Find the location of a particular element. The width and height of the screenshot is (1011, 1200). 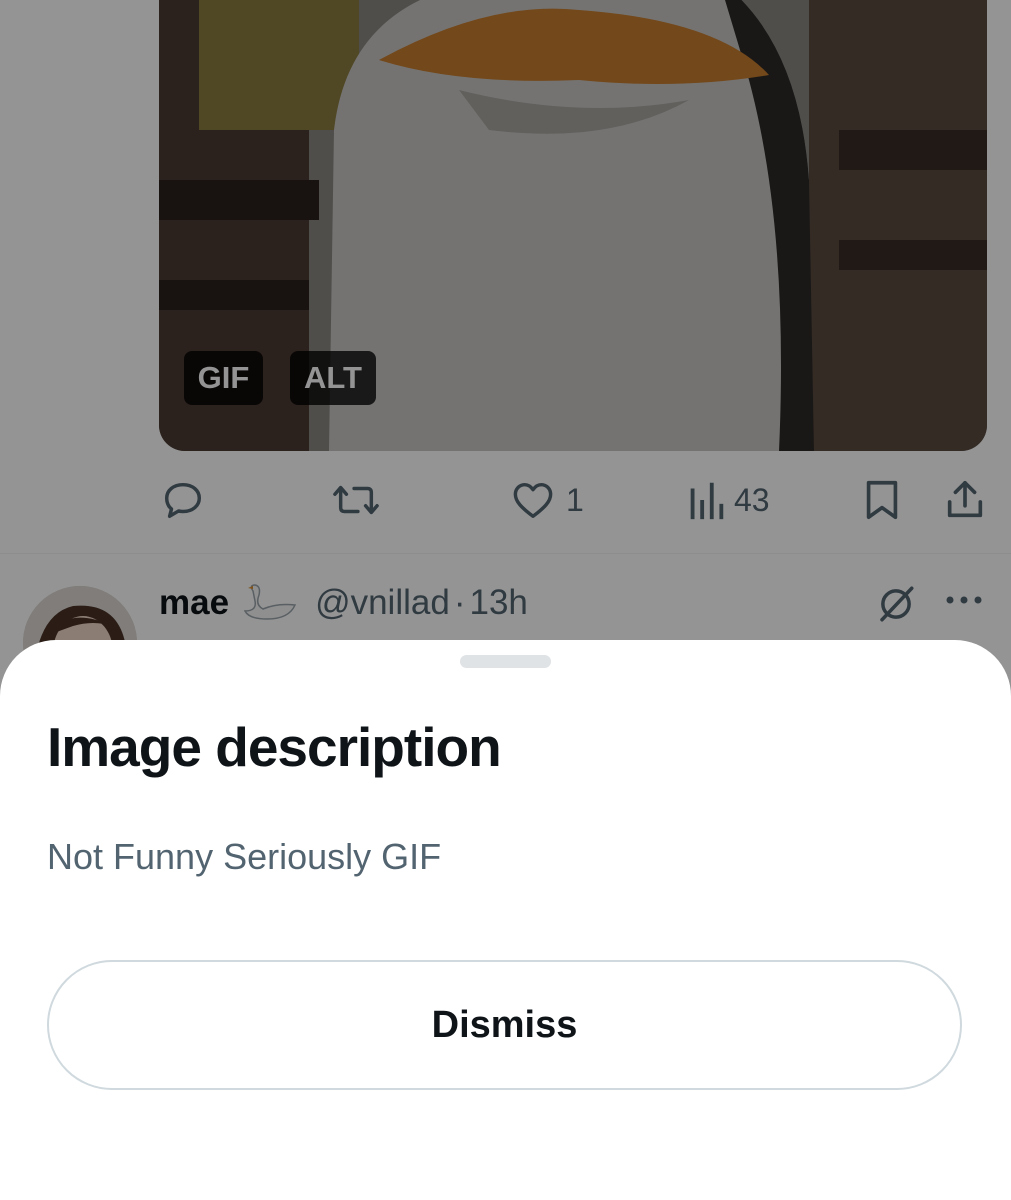

sheet-title: Image description is located at coordinates (274, 747).